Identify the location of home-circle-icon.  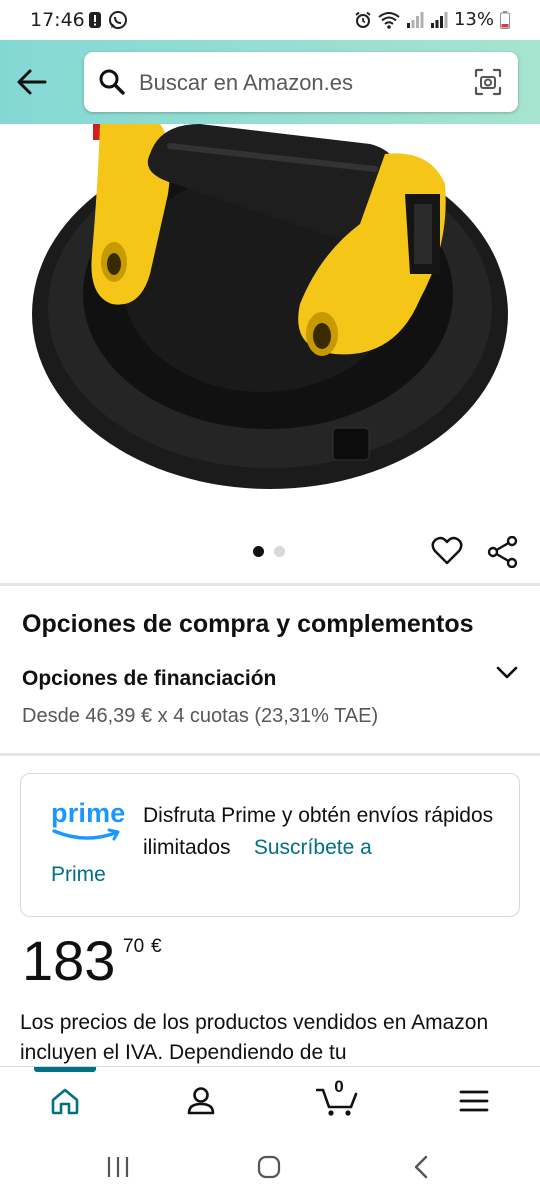
(269, 1167).